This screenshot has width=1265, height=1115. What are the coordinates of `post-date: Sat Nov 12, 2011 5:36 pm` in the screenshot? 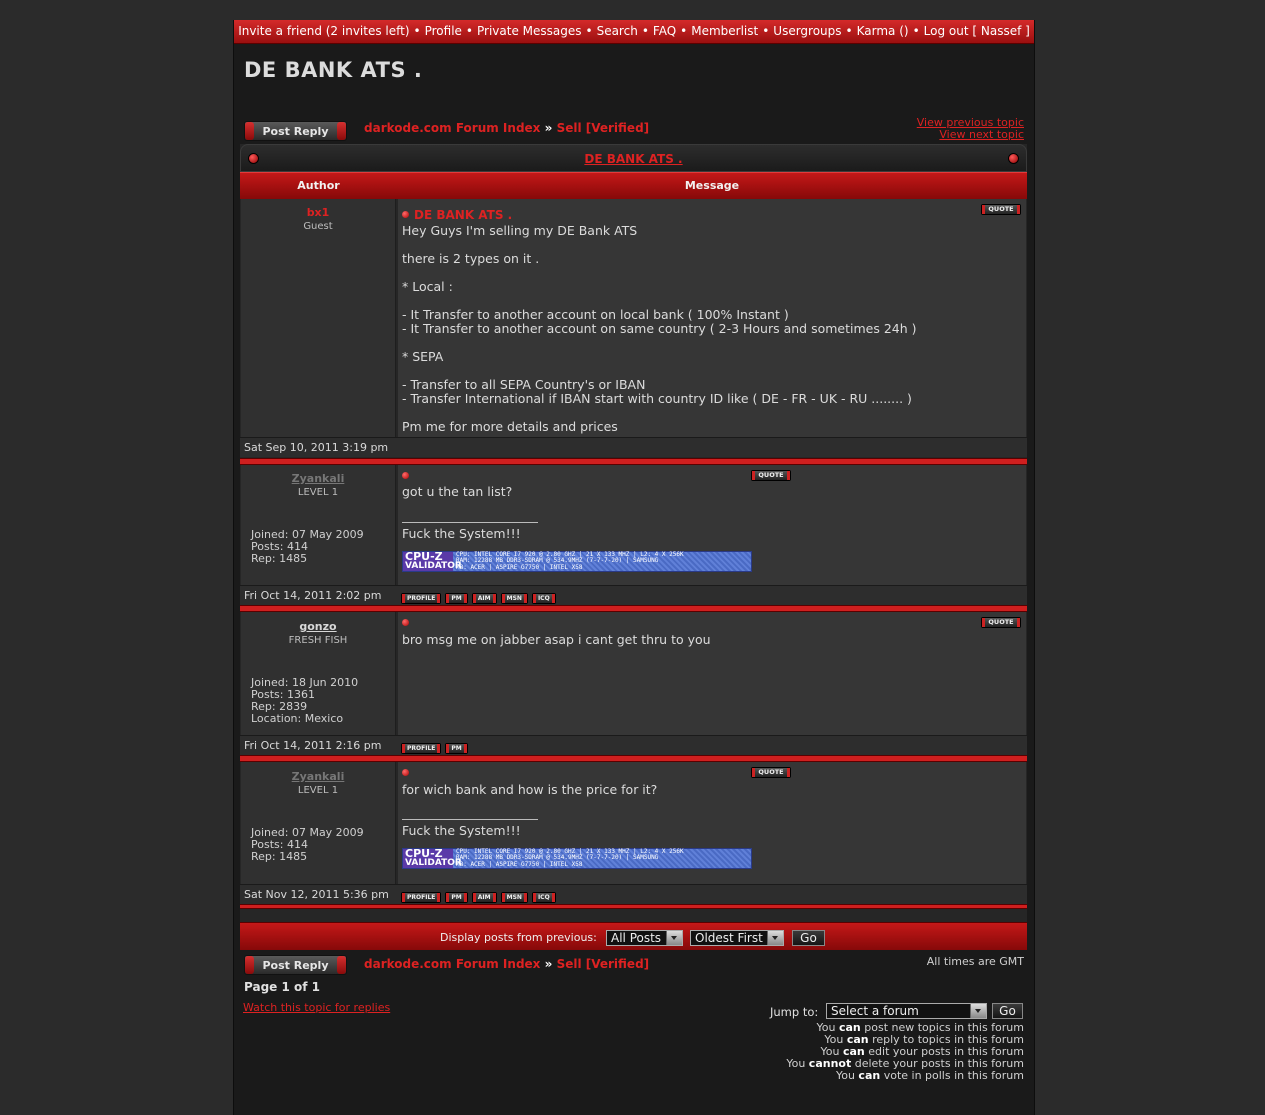 It's located at (316, 894).